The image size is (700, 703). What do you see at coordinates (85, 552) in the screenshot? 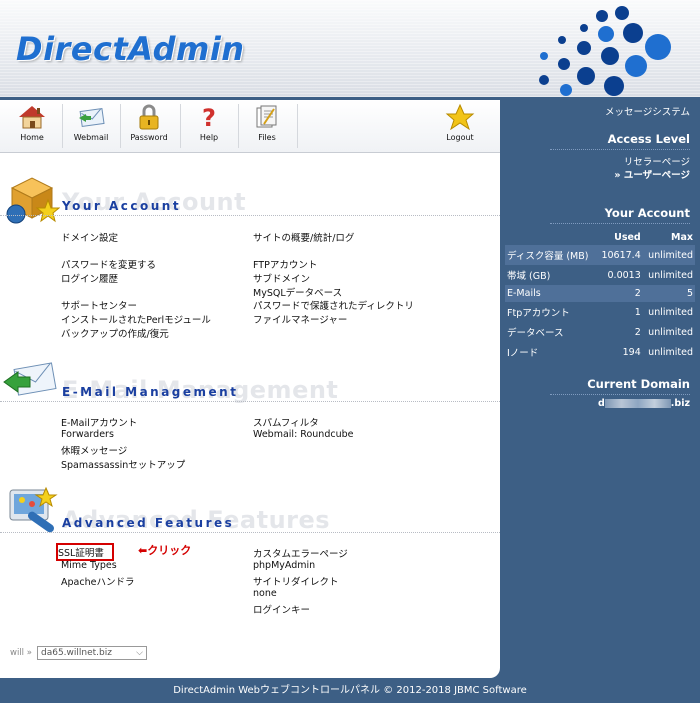
I see `link-ssl-certificates: SSL証明書` at bounding box center [85, 552].